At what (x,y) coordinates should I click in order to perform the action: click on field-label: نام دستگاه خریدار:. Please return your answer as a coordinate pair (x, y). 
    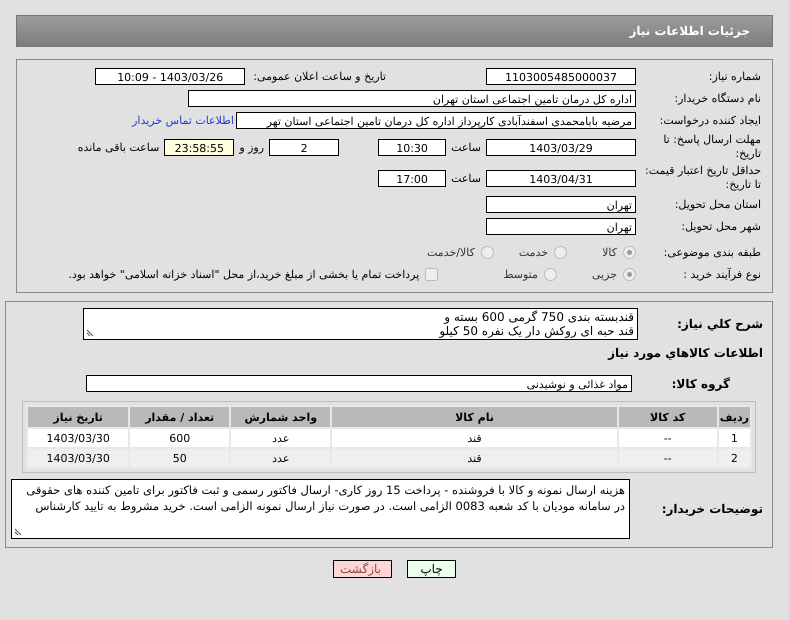
    Looking at the image, I should click on (717, 99).